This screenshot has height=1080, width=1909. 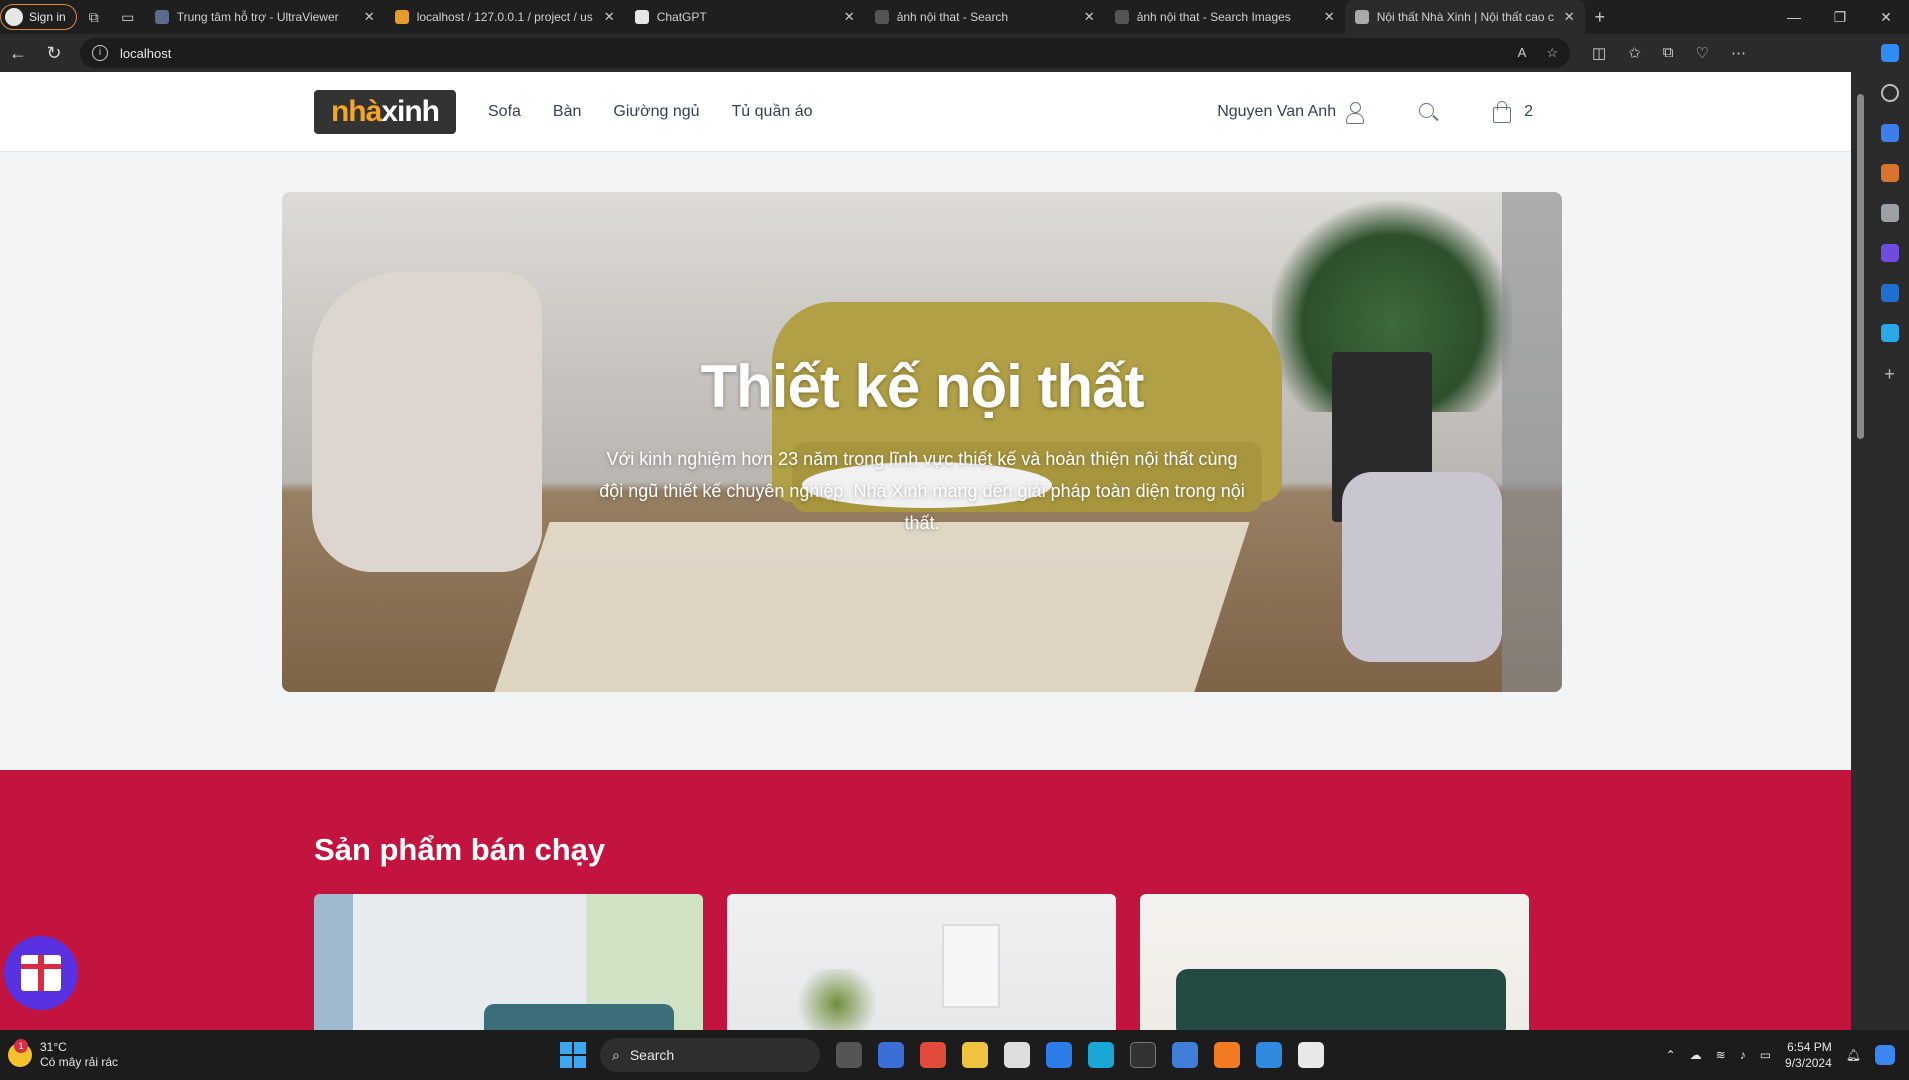 I want to click on account-link: Nguyen Van Anh, so click(x=1291, y=112).